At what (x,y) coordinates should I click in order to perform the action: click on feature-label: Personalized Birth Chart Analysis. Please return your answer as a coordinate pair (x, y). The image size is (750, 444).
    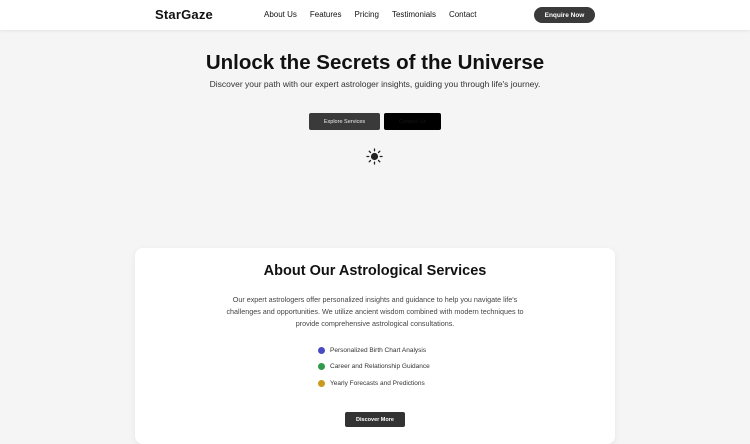
    Looking at the image, I should click on (378, 350).